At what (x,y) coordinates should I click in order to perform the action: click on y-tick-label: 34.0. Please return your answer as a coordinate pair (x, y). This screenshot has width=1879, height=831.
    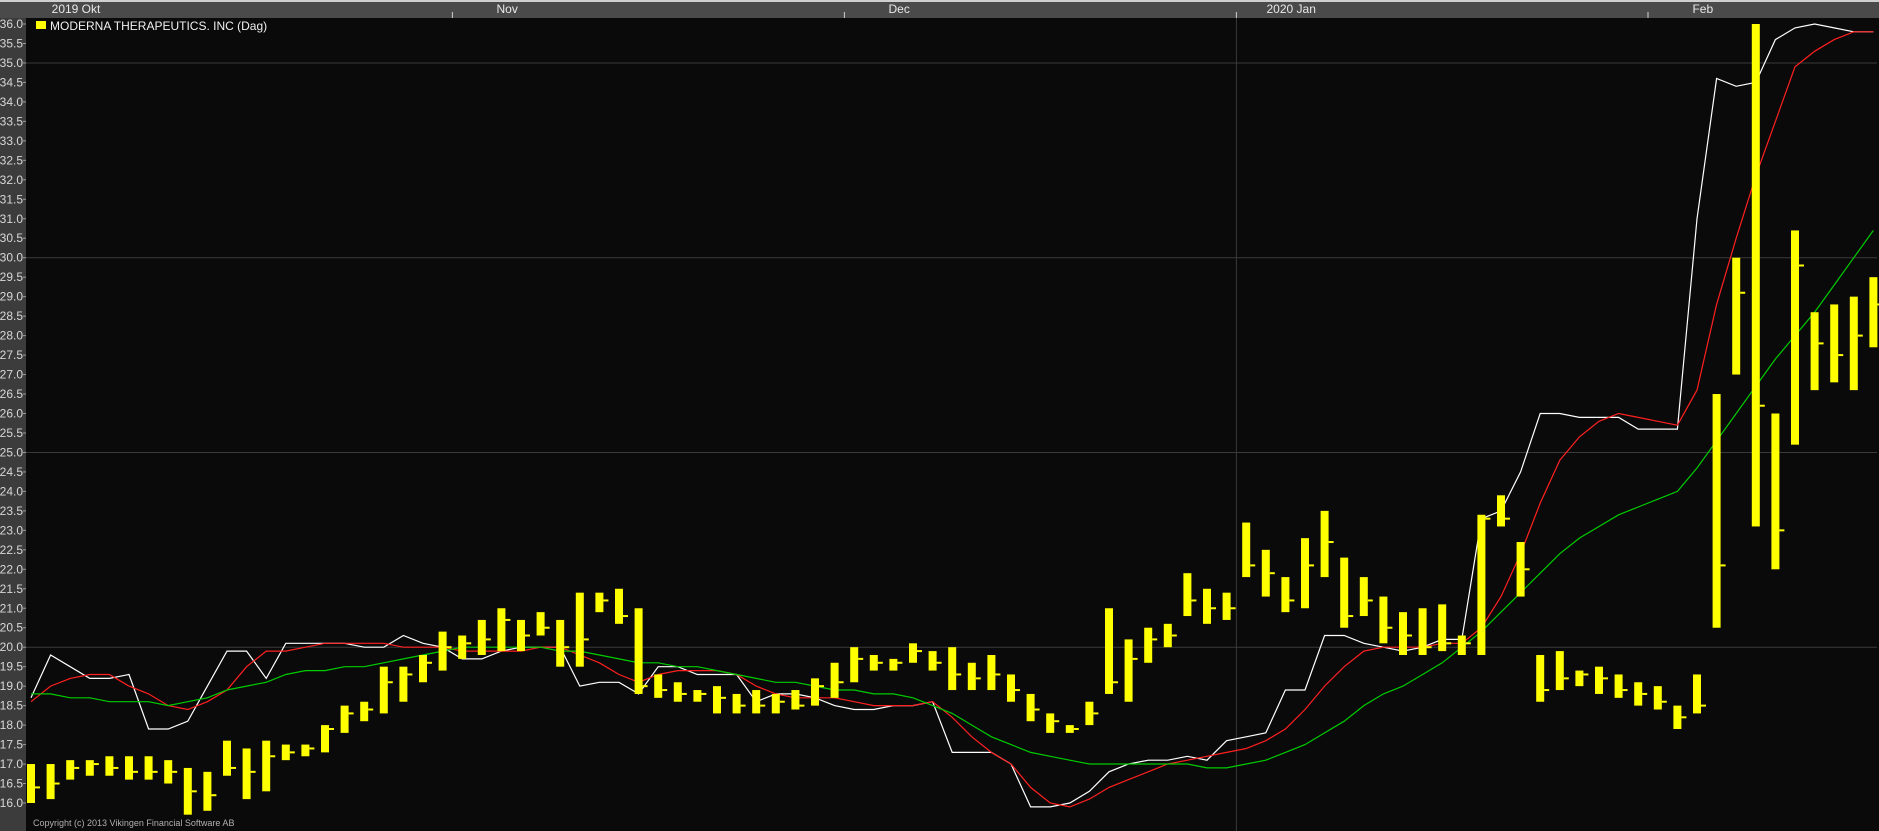
    Looking at the image, I should click on (11, 102).